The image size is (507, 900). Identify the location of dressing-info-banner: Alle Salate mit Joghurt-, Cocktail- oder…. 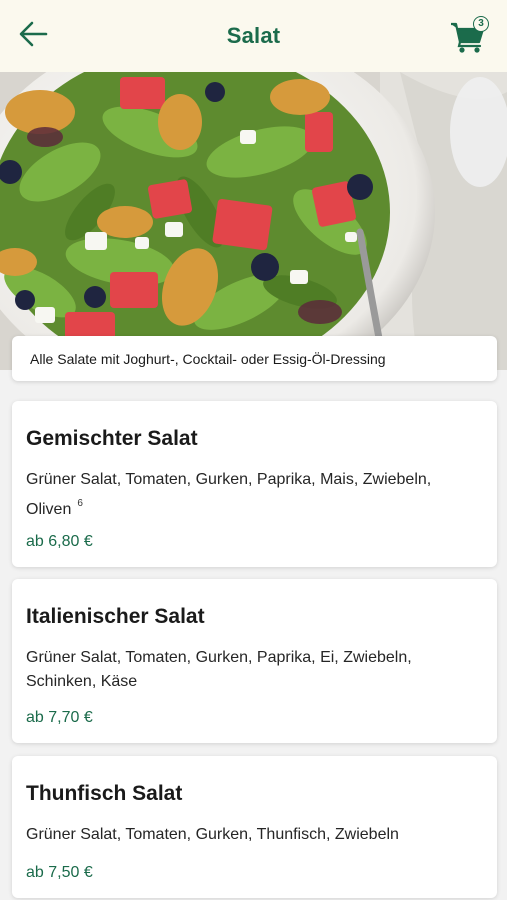
(254, 358).